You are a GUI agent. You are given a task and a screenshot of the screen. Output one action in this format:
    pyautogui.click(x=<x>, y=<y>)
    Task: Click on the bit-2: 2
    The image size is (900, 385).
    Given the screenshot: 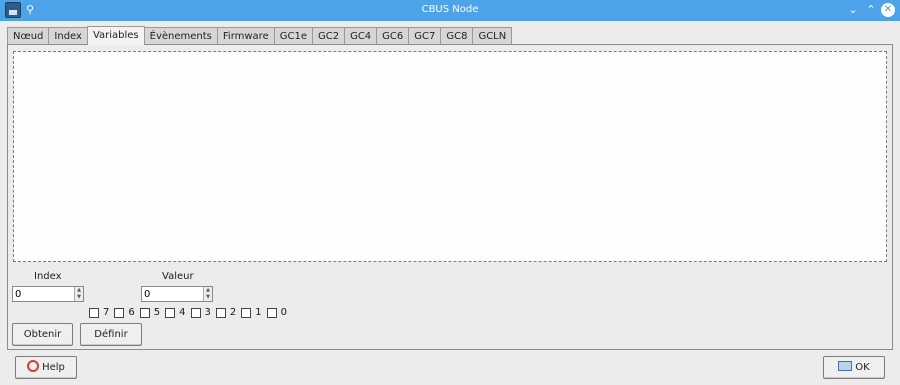 What is the action you would take?
    pyautogui.click(x=225, y=312)
    